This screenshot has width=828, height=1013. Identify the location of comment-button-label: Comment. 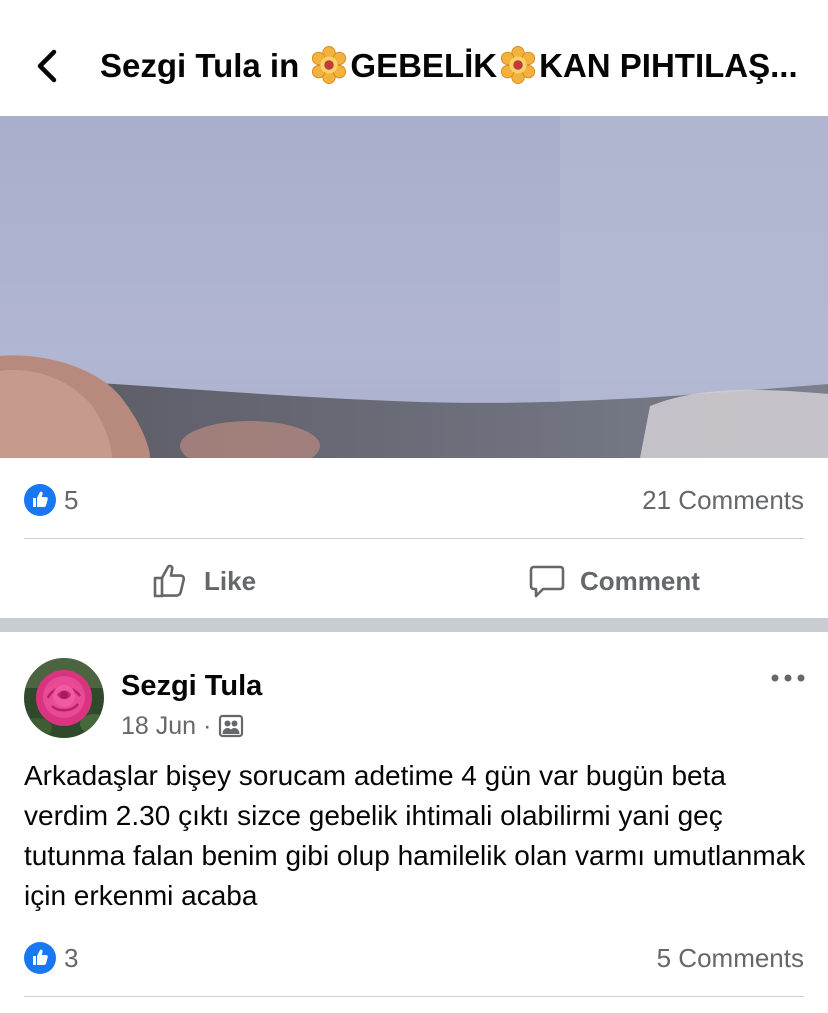
(640, 580).